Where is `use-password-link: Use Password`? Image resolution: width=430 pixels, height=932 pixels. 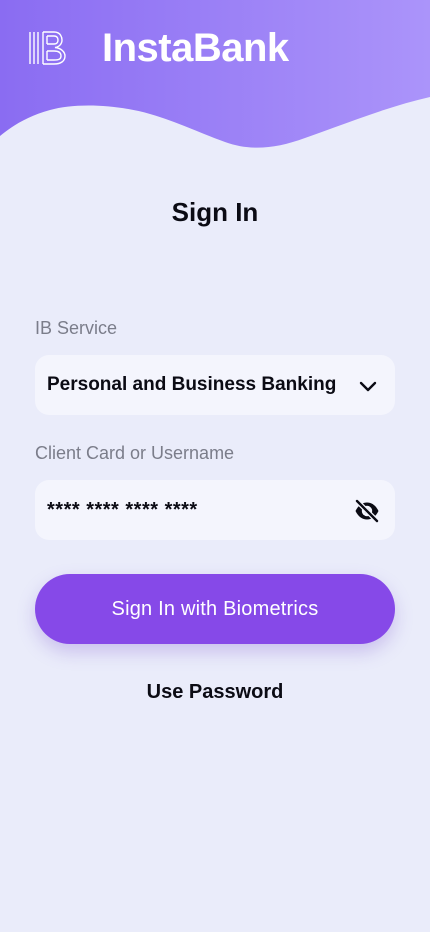 use-password-link: Use Password is located at coordinates (215, 692).